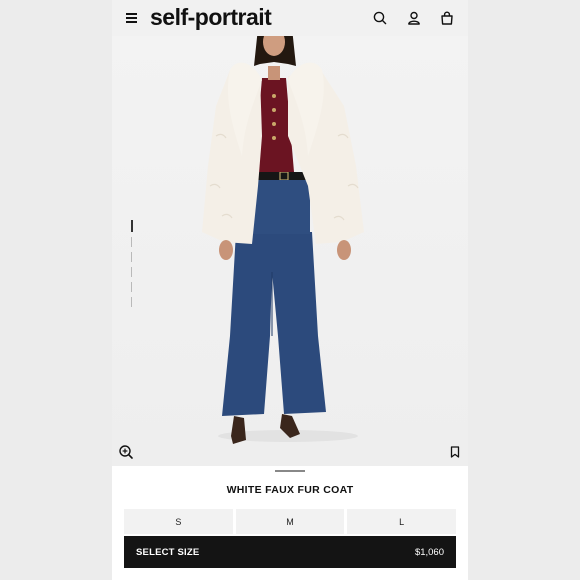  Describe the element at coordinates (447, 18) in the screenshot. I see `bag-icon` at that location.